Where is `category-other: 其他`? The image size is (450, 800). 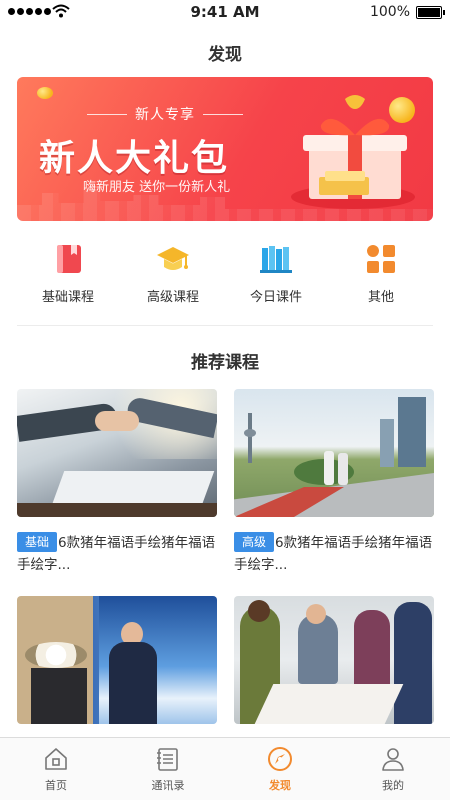 category-other: 其他 is located at coordinates (381, 271).